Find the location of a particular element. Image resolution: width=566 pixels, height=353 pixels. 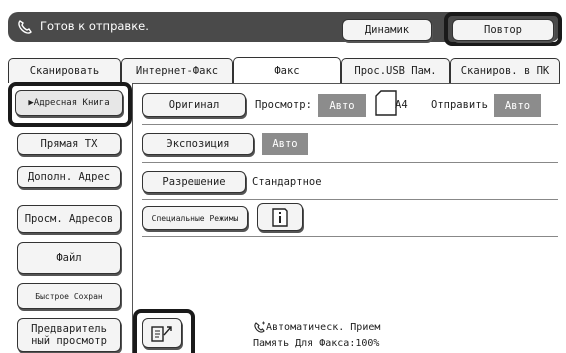

preview-value: Авто is located at coordinates (342, 105).